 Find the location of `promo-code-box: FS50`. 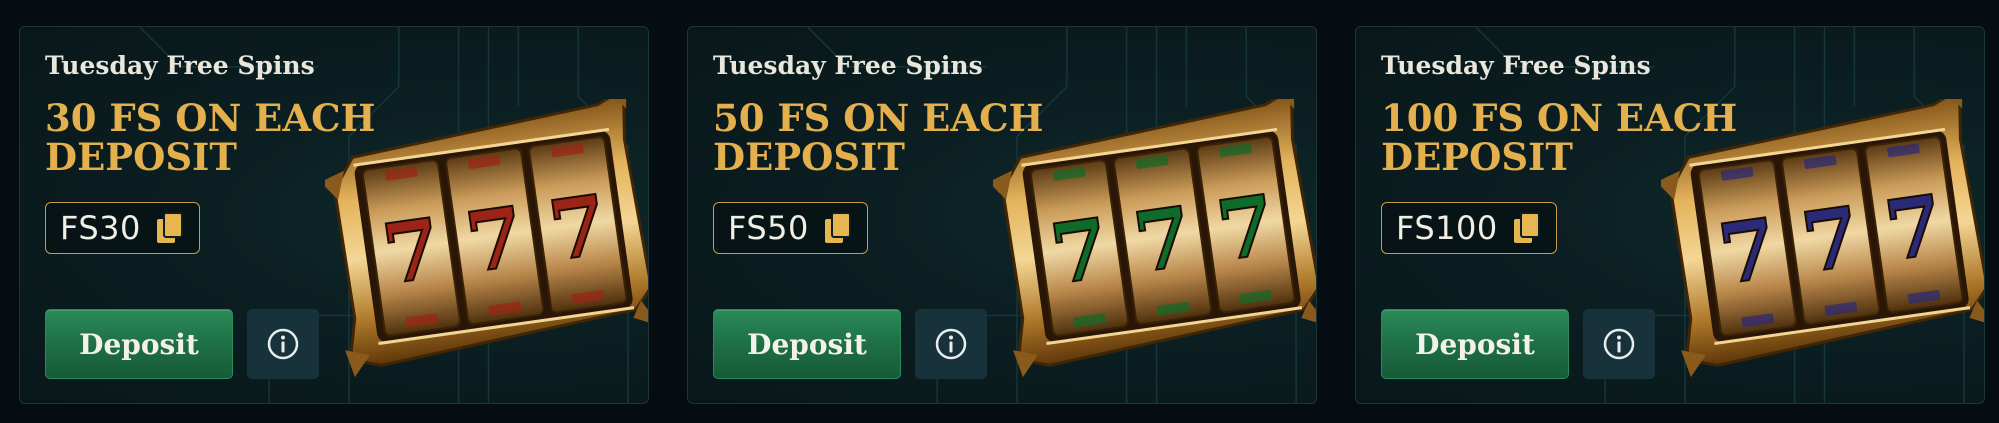

promo-code-box: FS50 is located at coordinates (790, 228).